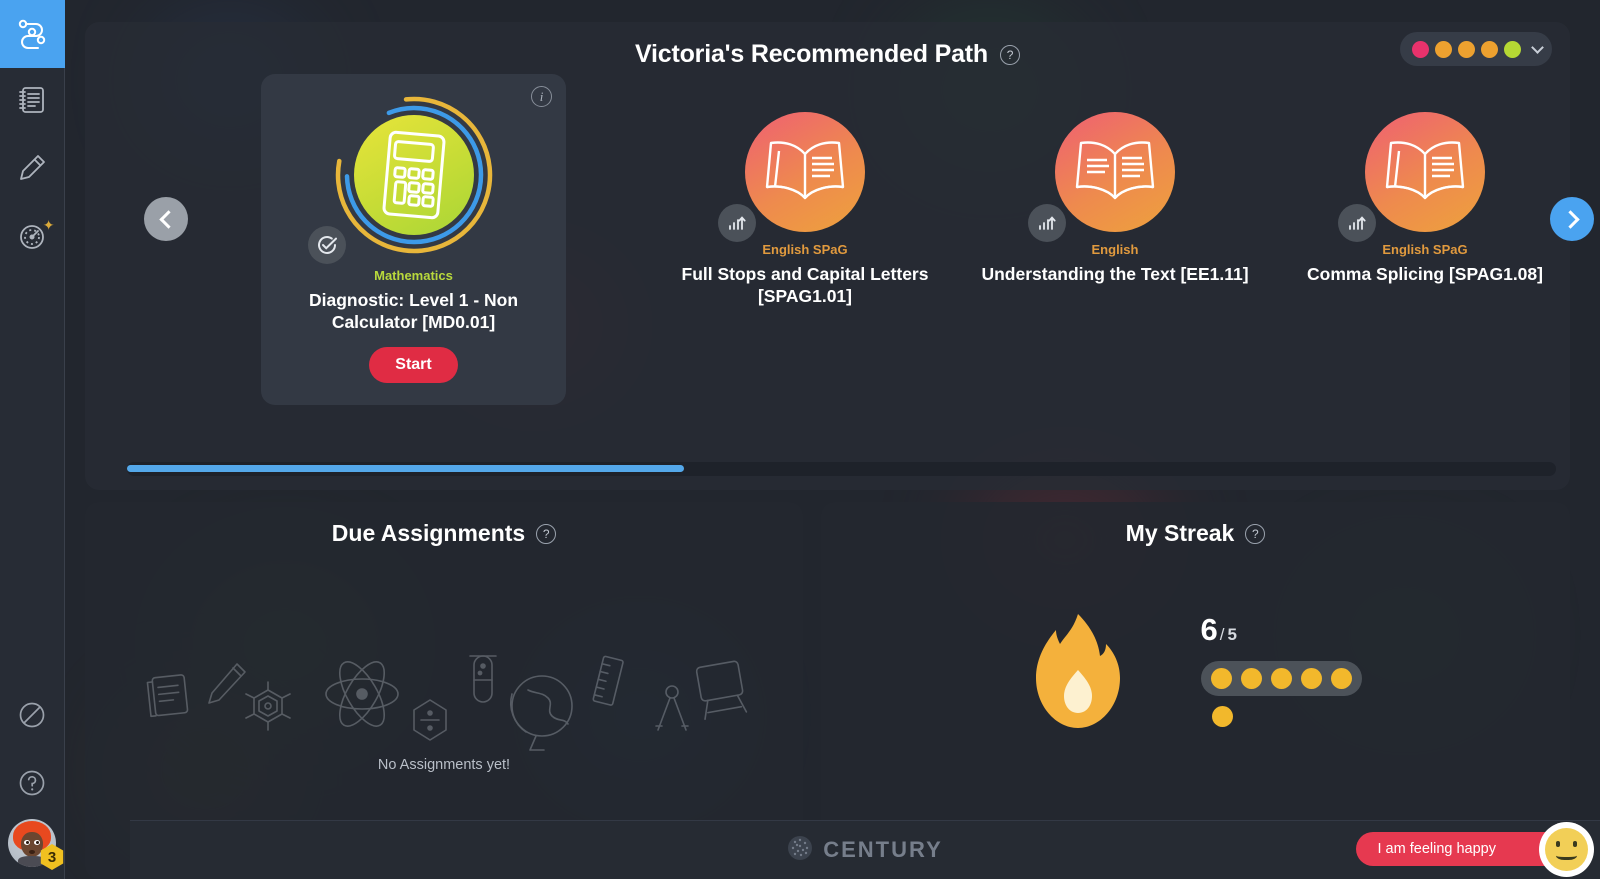 This screenshot has width=1600, height=879. What do you see at coordinates (1180, 533) in the screenshot?
I see `my-streak-title-text: My Streak` at bounding box center [1180, 533].